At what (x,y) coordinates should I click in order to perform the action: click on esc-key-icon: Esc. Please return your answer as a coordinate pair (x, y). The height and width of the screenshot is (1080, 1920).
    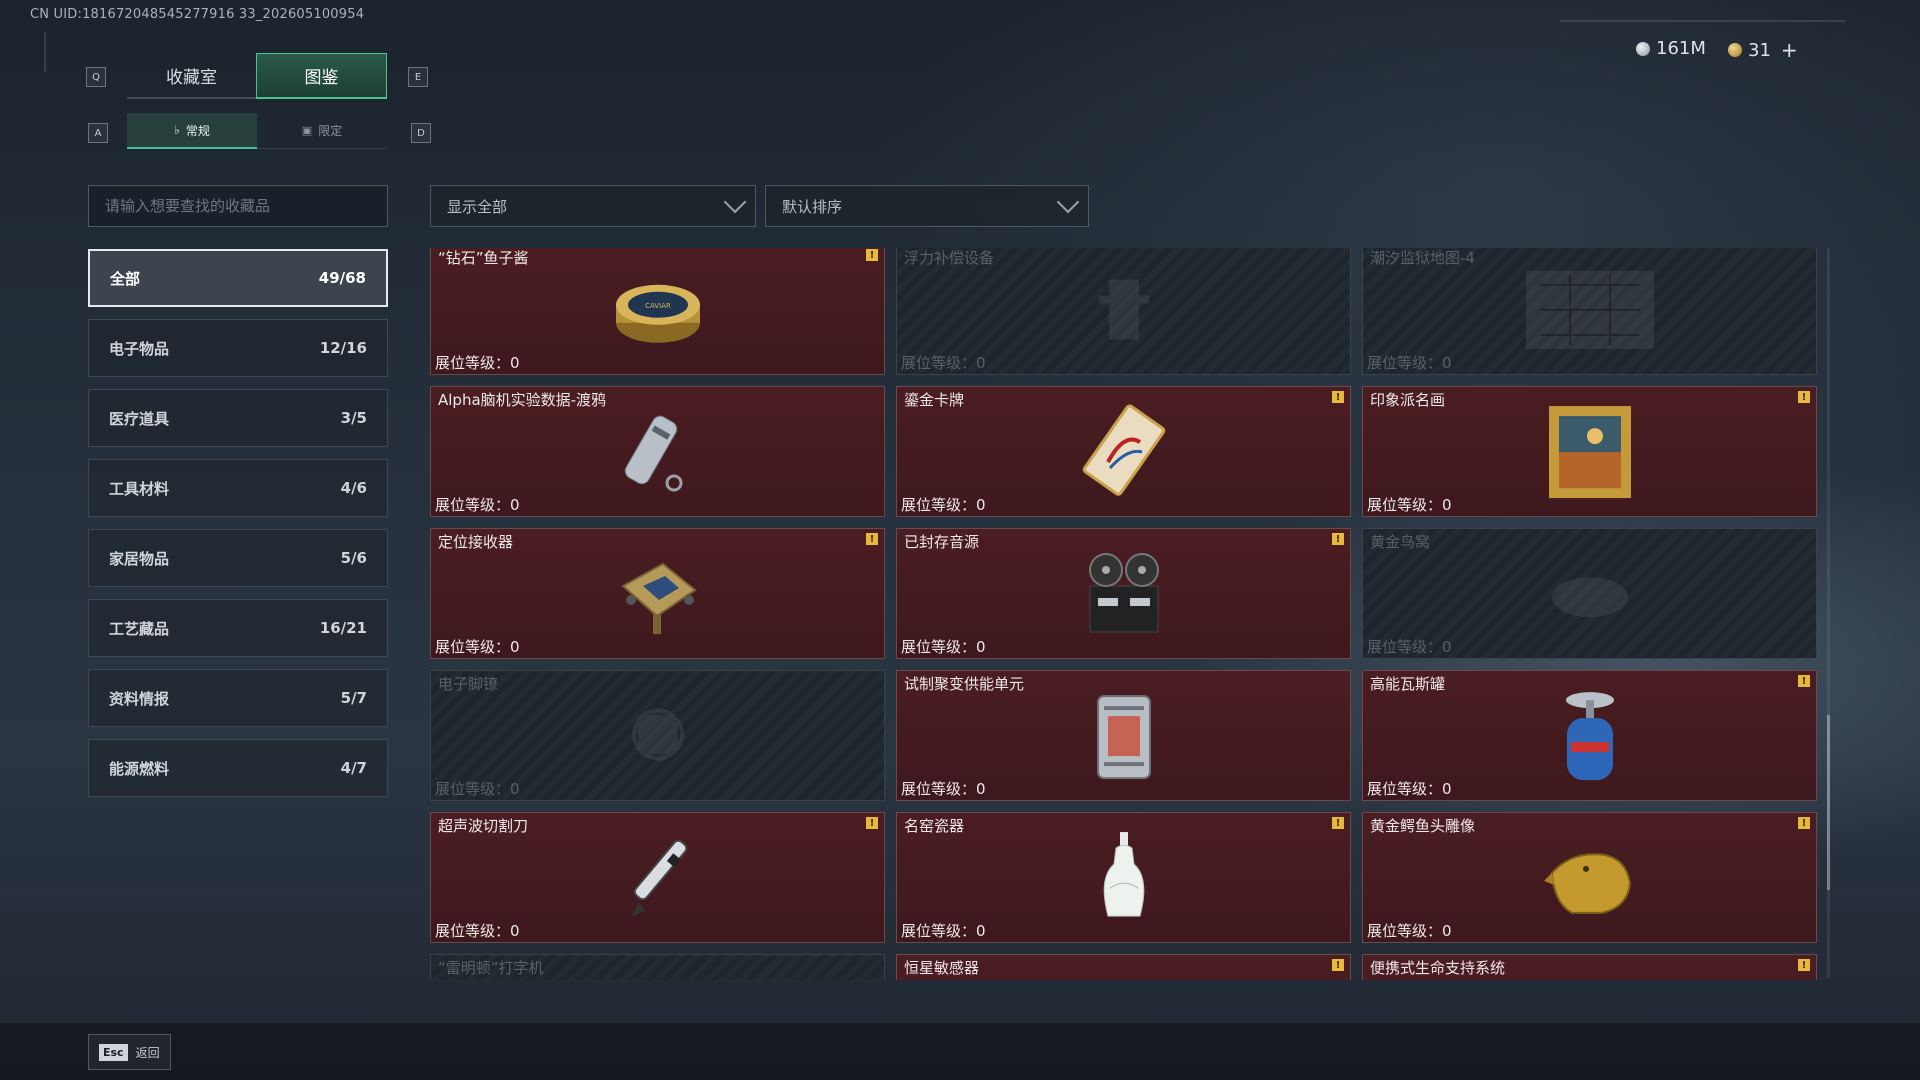
    Looking at the image, I should click on (113, 1052).